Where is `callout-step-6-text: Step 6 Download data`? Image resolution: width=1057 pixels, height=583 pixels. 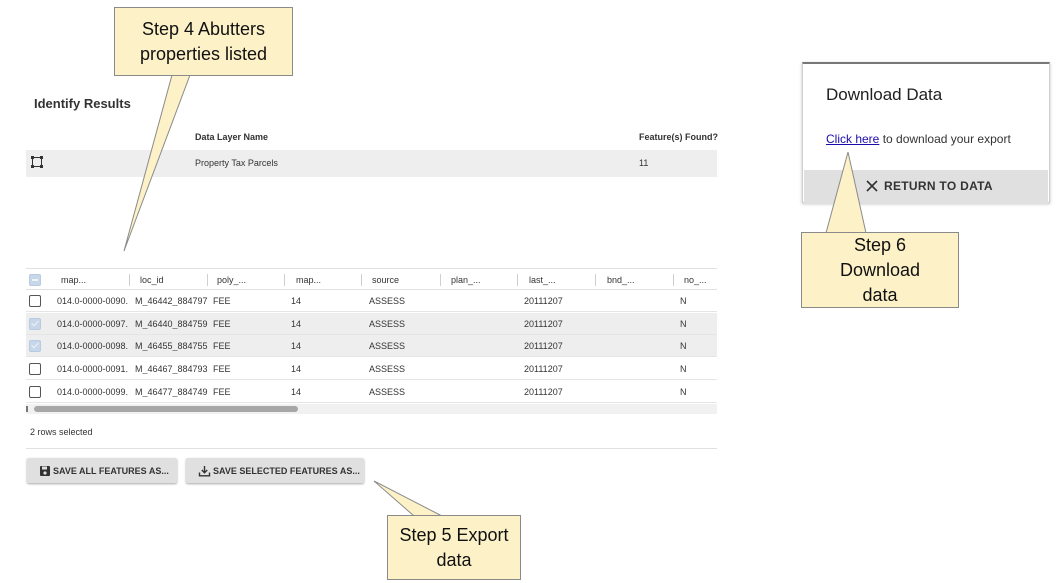
callout-step-6-text: Step 6 Download data is located at coordinates (880, 269).